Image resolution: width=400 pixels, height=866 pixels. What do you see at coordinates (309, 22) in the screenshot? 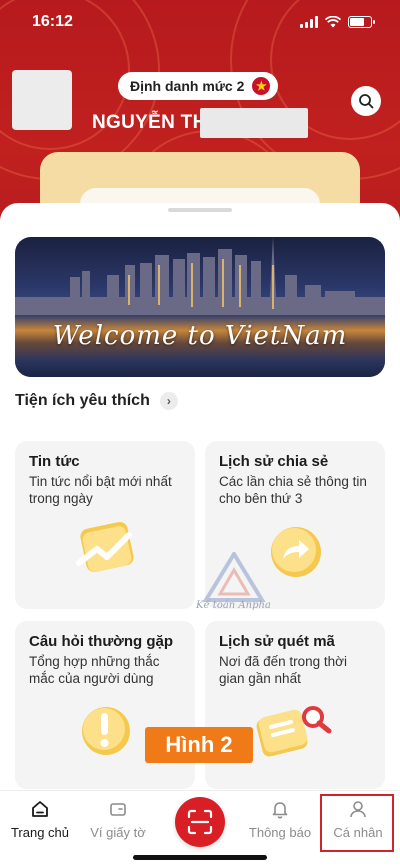
I see `cellular-signal-icon` at bounding box center [309, 22].